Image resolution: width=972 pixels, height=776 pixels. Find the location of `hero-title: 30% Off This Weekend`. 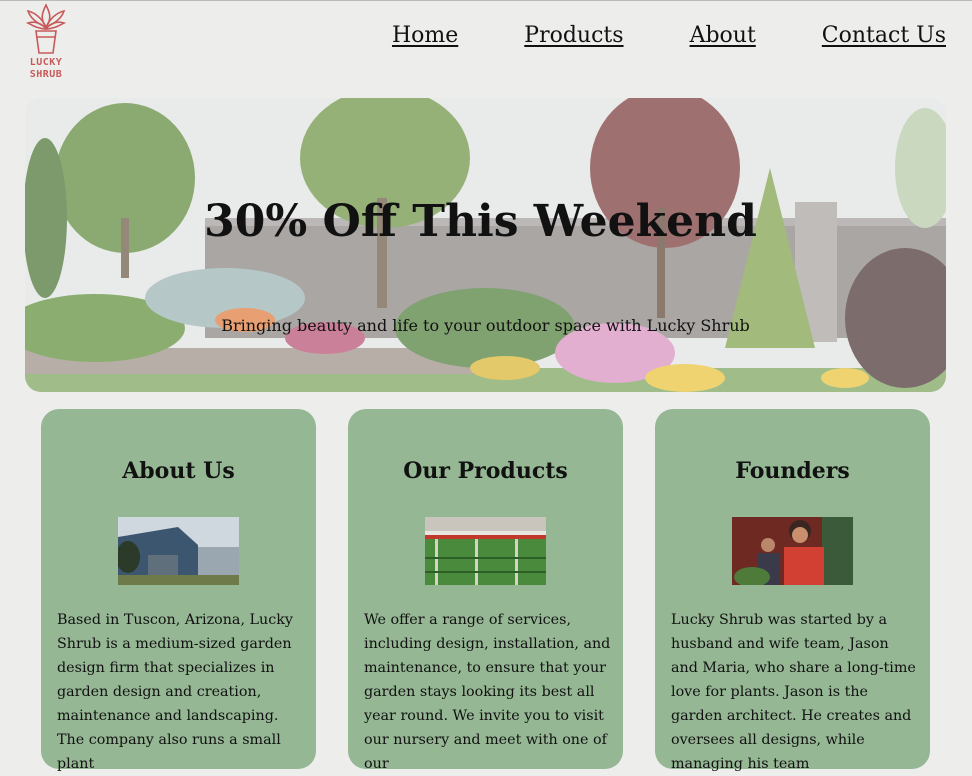

hero-title: 30% Off This Weekend is located at coordinates (480, 221).